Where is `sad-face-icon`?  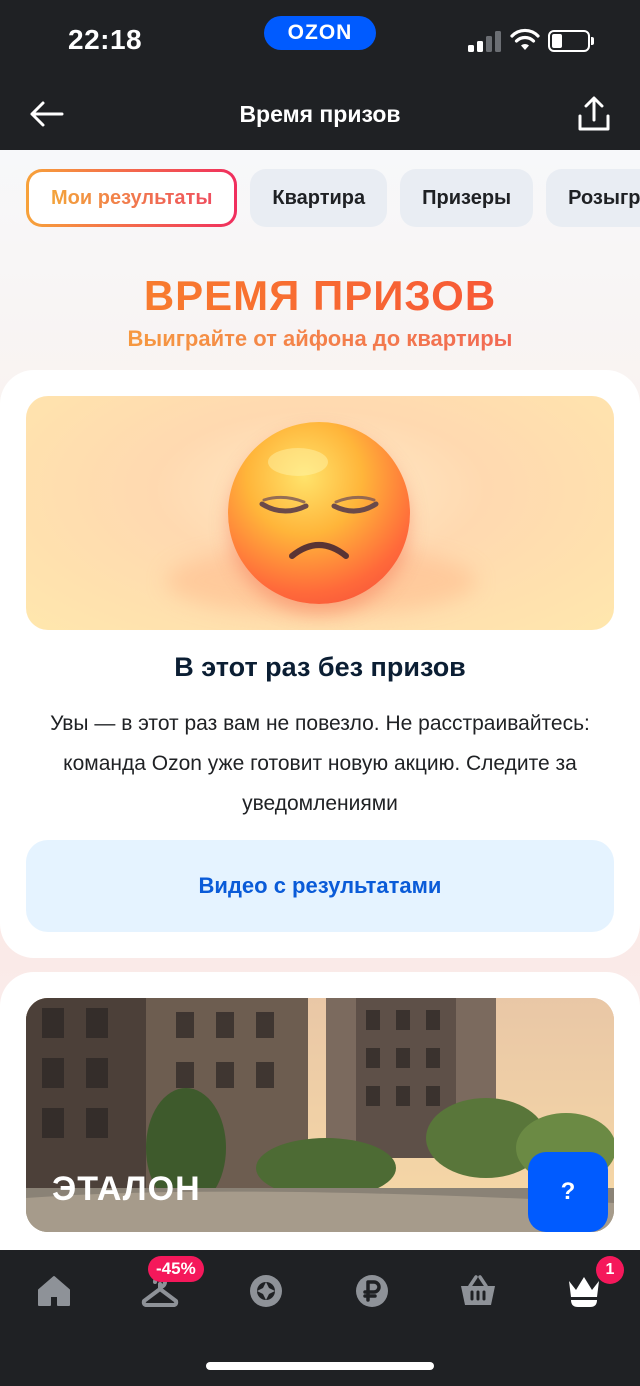 sad-face-icon is located at coordinates (319, 513).